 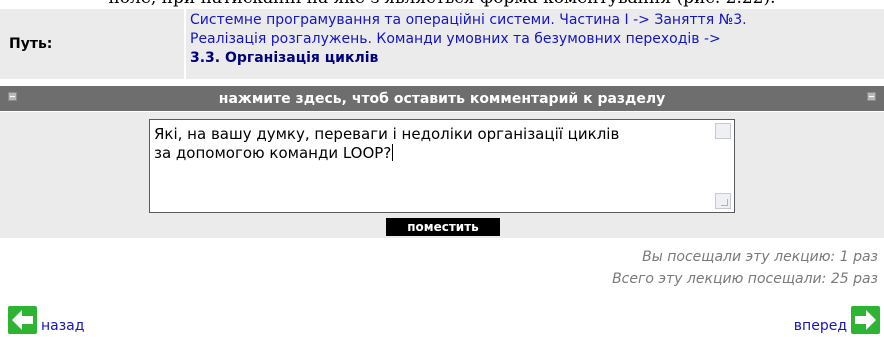 I want to click on resize-handle-icon, so click(x=723, y=201).